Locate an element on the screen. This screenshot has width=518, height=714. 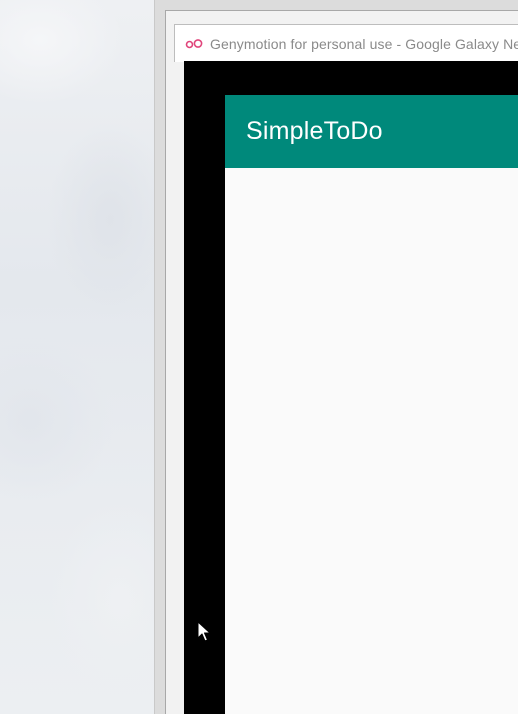
app-toolbar: SimpleToDo is located at coordinates (371, 131).